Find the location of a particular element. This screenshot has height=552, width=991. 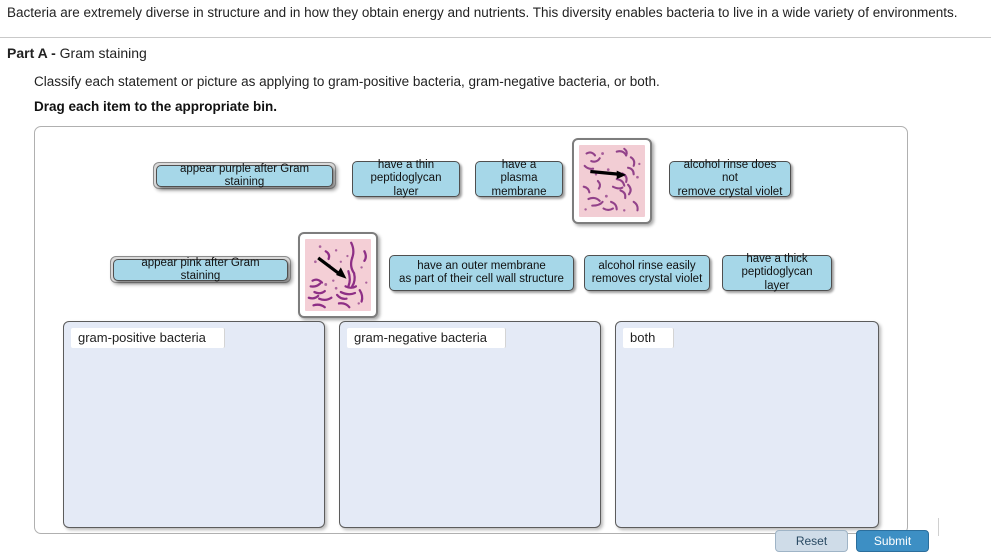

item-label-line2: as part of their cell wall structure is located at coordinates (481, 279).